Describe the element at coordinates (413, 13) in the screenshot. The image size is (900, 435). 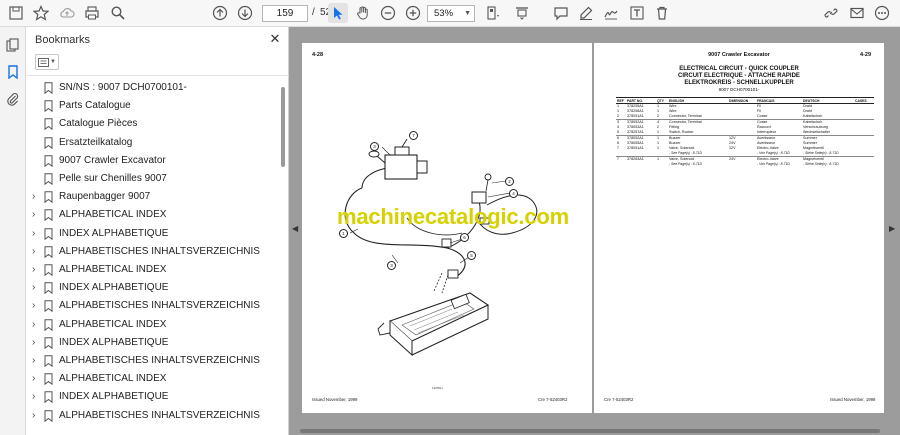
I see `zoom-in-icon` at that location.